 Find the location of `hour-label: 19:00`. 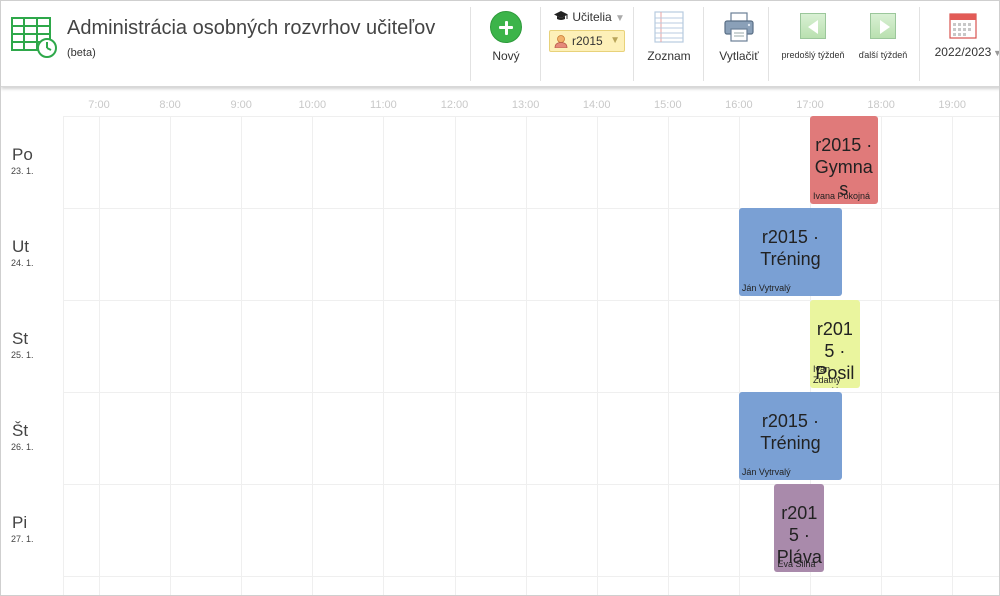

hour-label: 19:00 is located at coordinates (952, 105).